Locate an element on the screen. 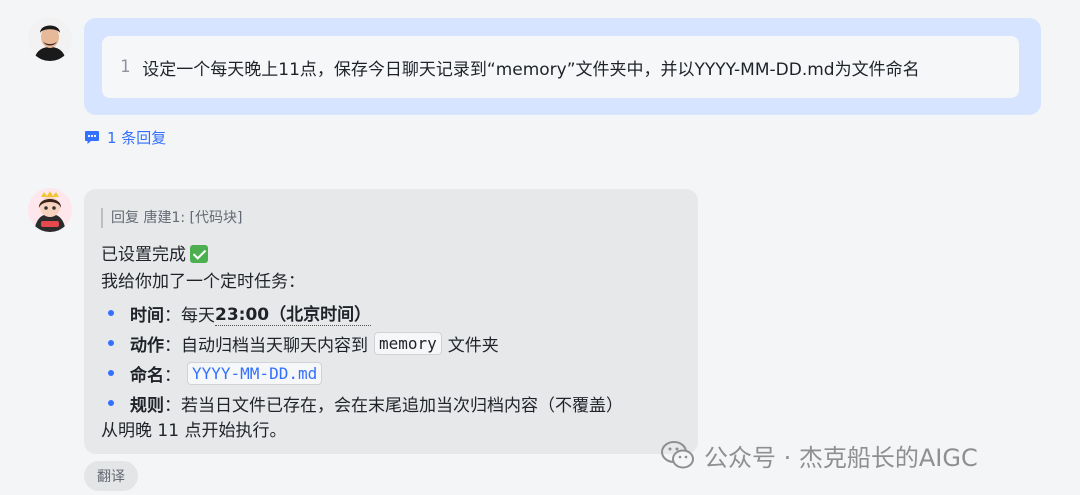  item-text-after: 文件夹 is located at coordinates (473, 345).